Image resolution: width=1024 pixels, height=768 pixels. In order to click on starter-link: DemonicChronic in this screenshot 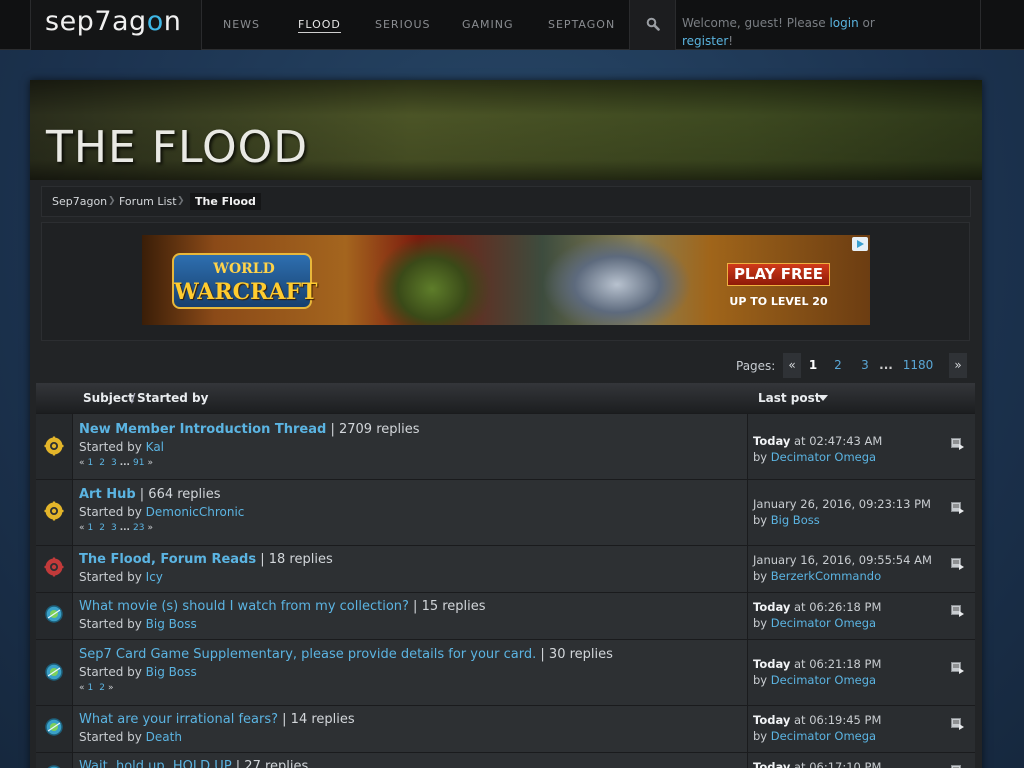, I will do `click(195, 512)`.